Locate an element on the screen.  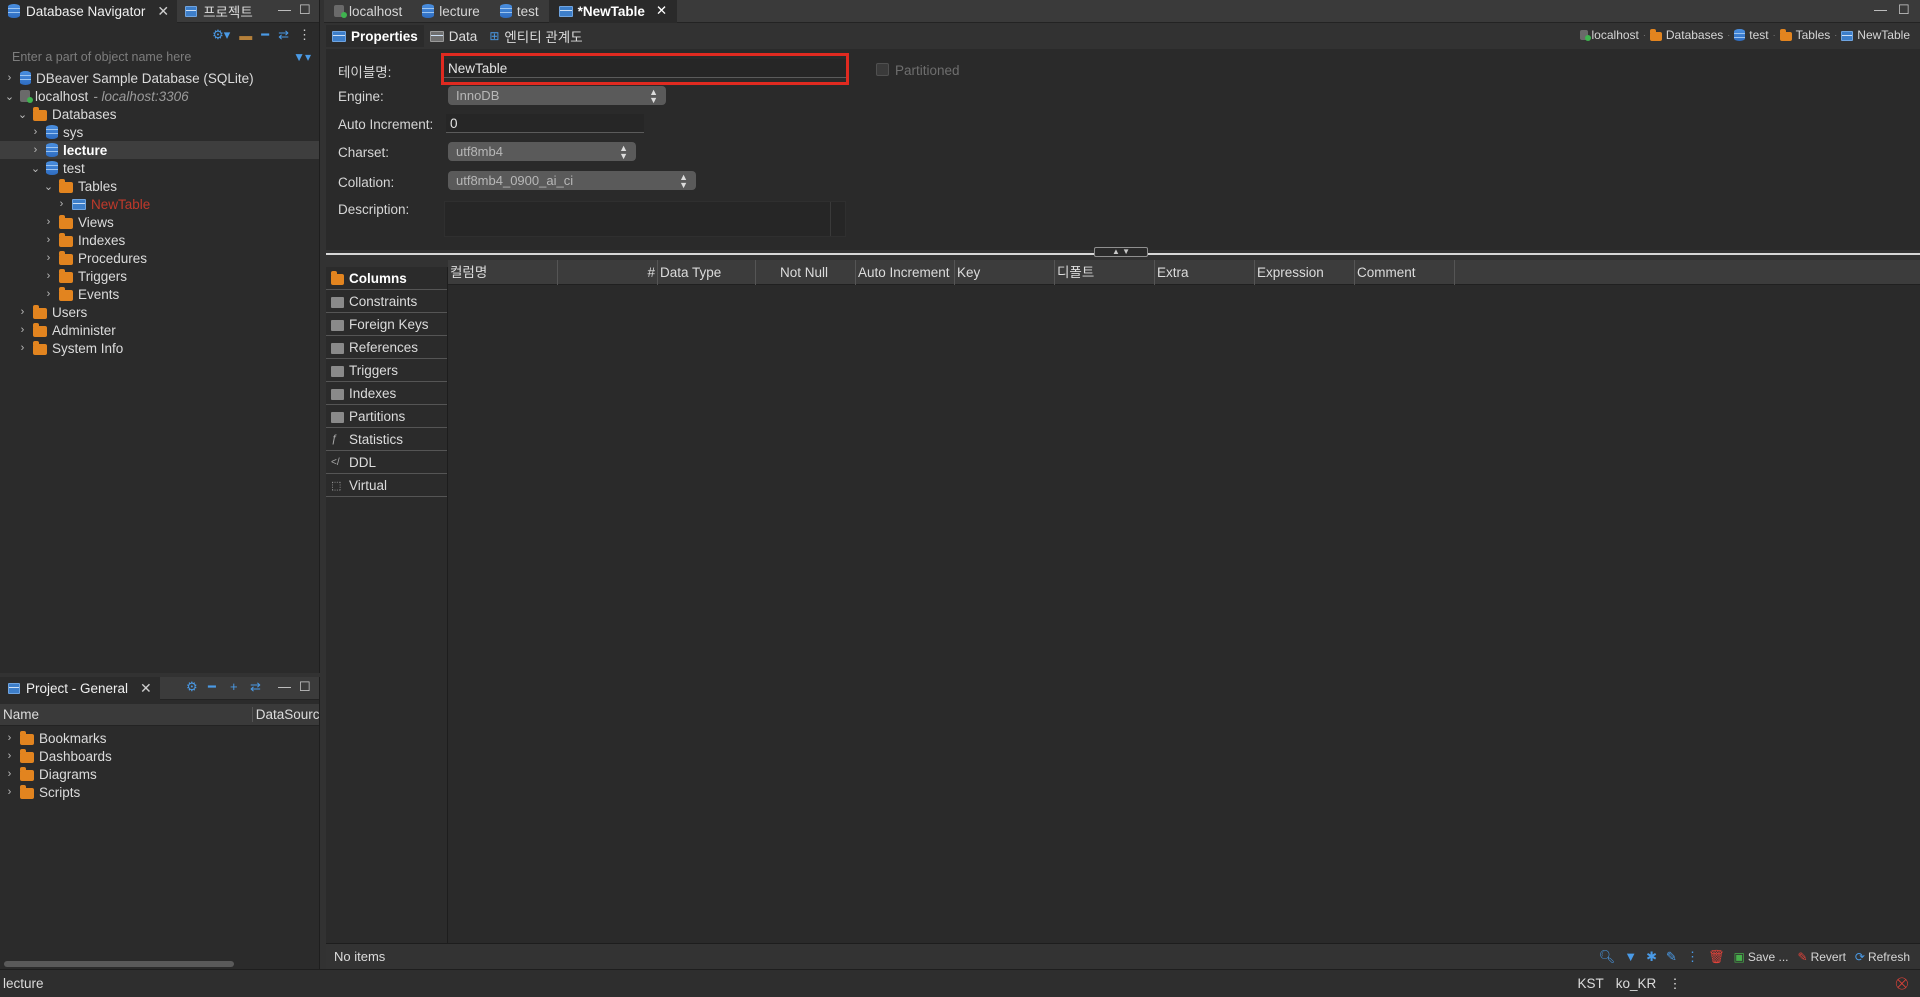
settings-icon: ✱ is located at coordinates (1651, 957).